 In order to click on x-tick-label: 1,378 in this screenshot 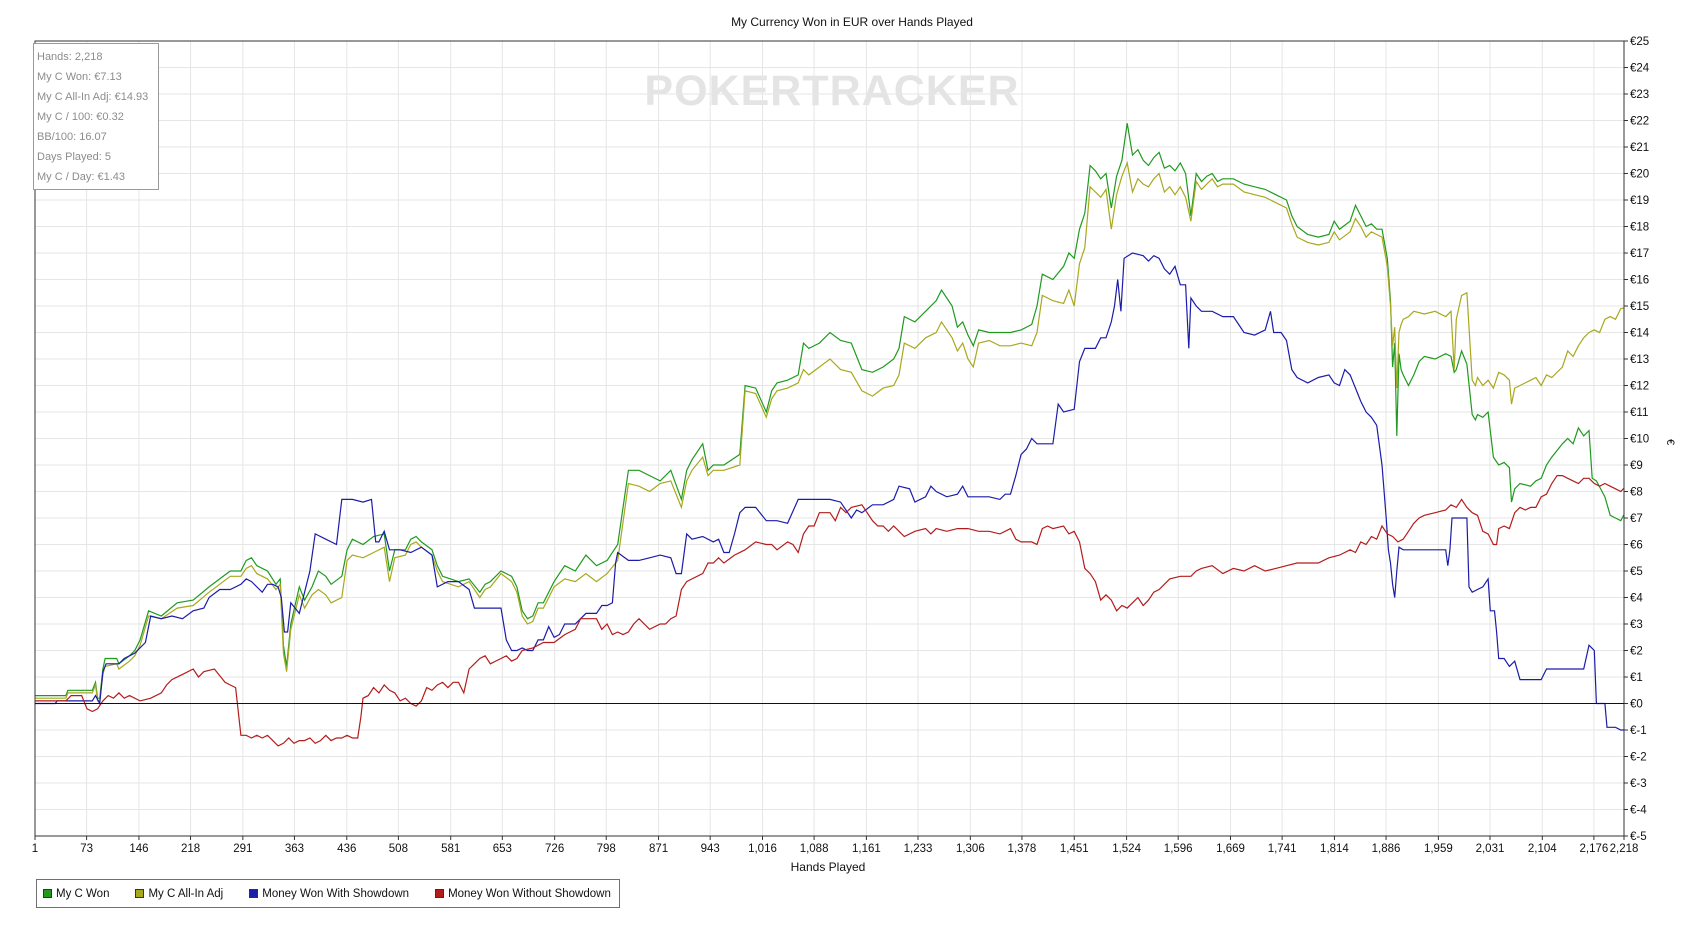, I will do `click(1022, 849)`.